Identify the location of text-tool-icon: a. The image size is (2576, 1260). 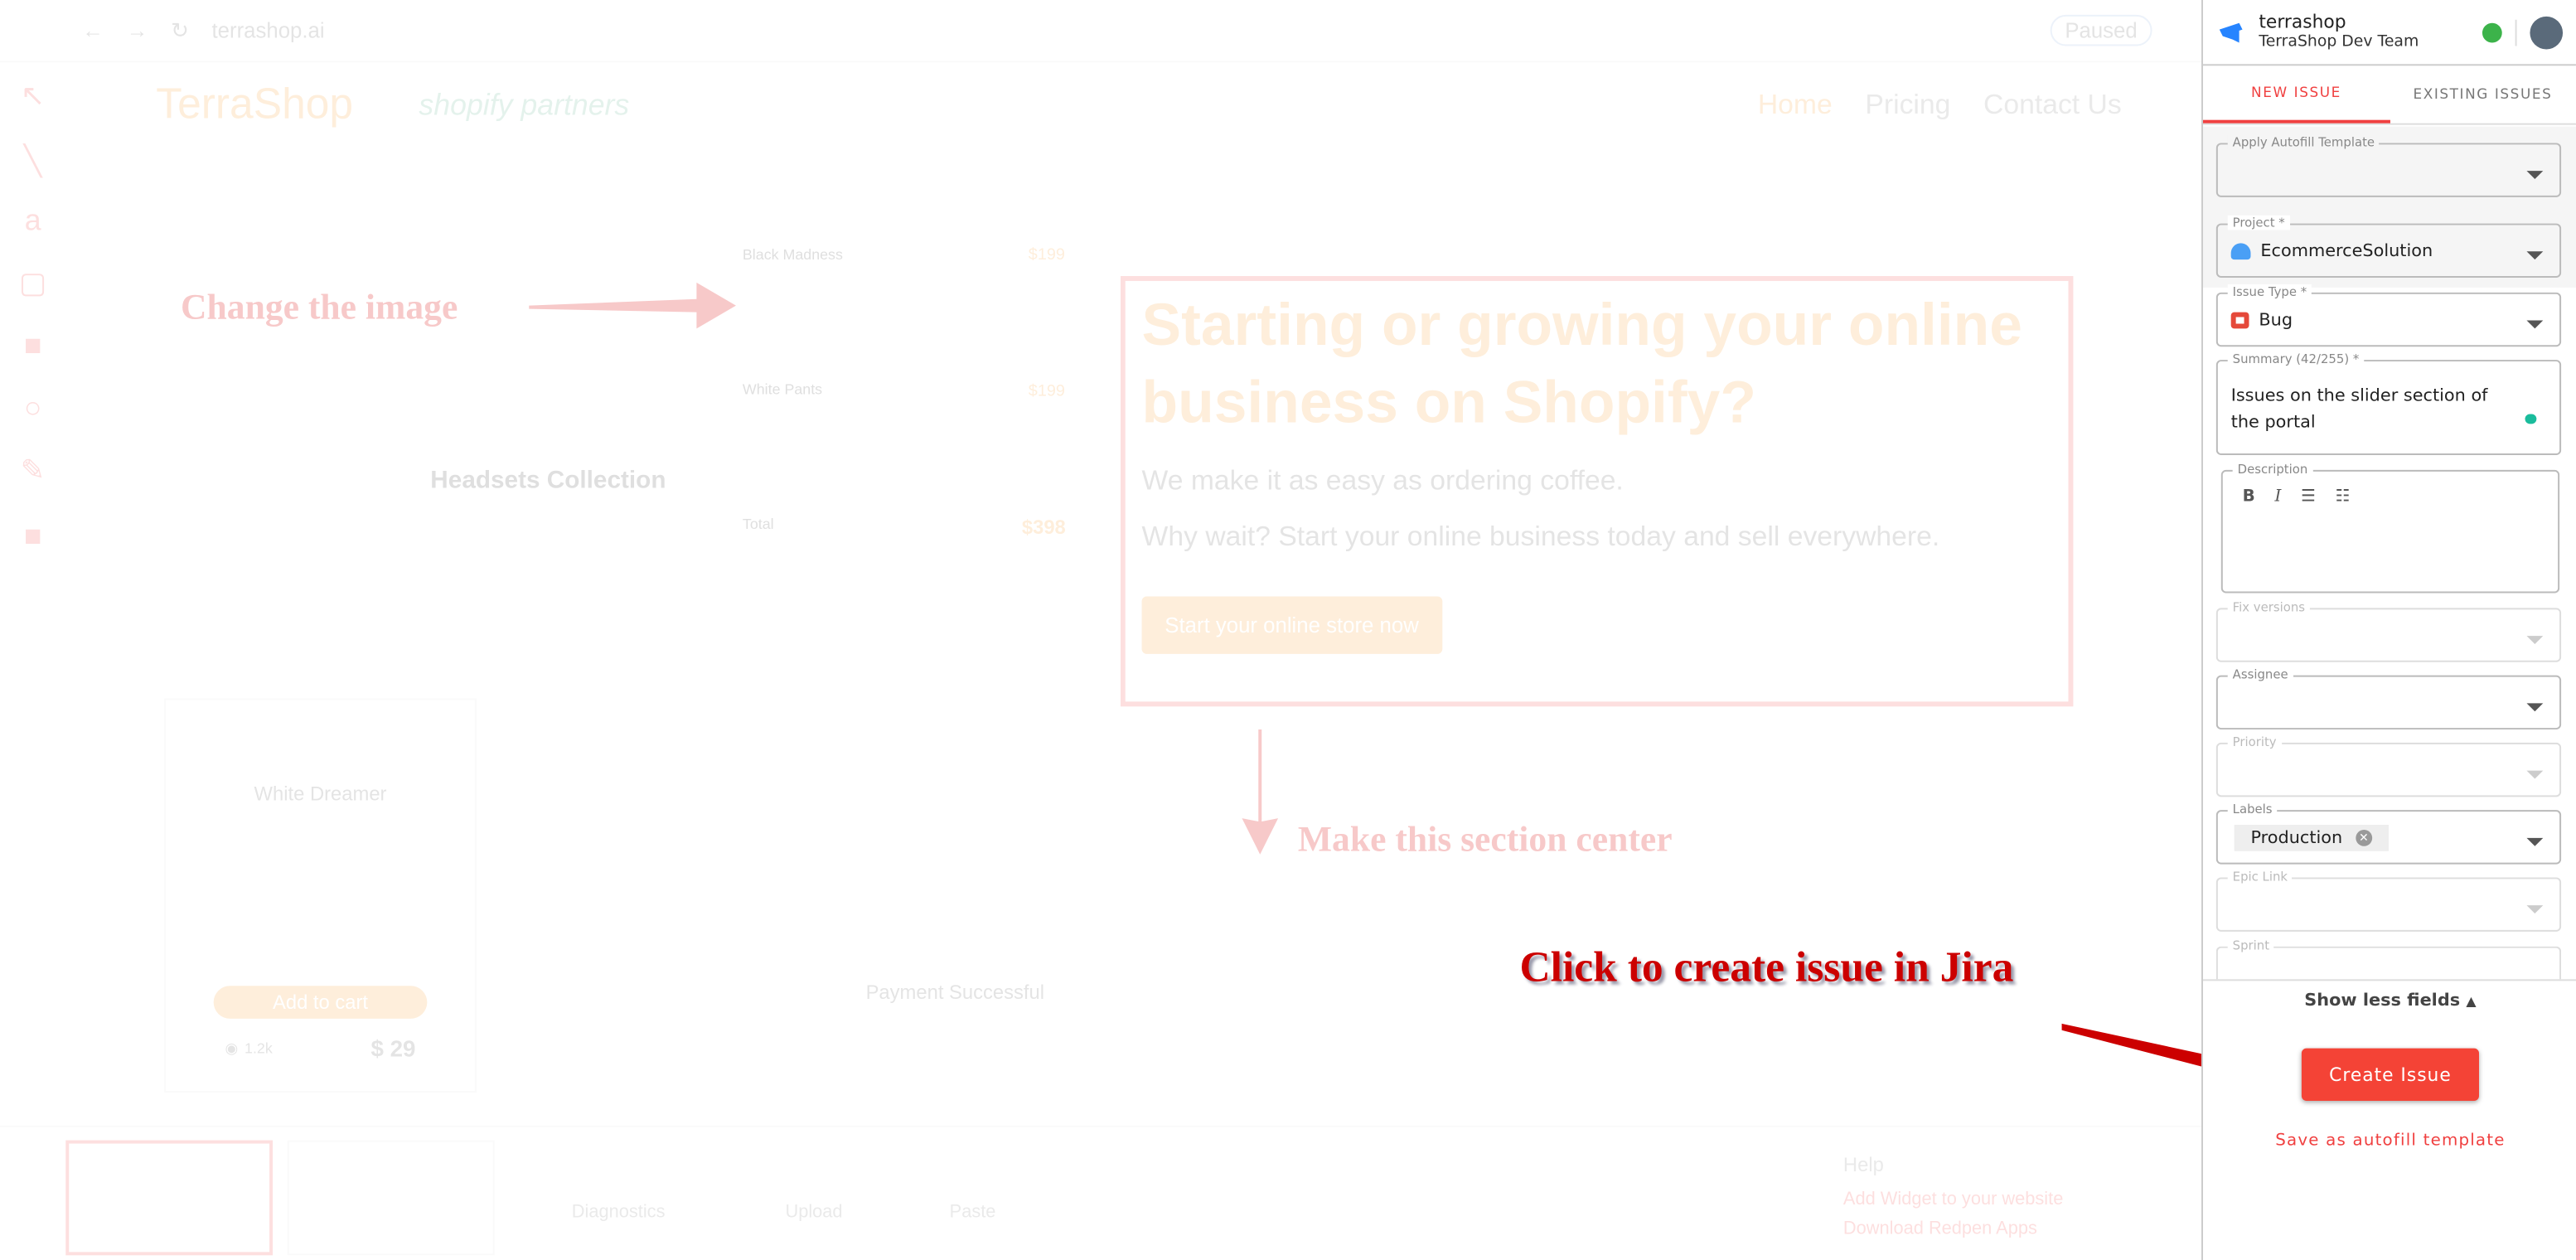
(33, 224).